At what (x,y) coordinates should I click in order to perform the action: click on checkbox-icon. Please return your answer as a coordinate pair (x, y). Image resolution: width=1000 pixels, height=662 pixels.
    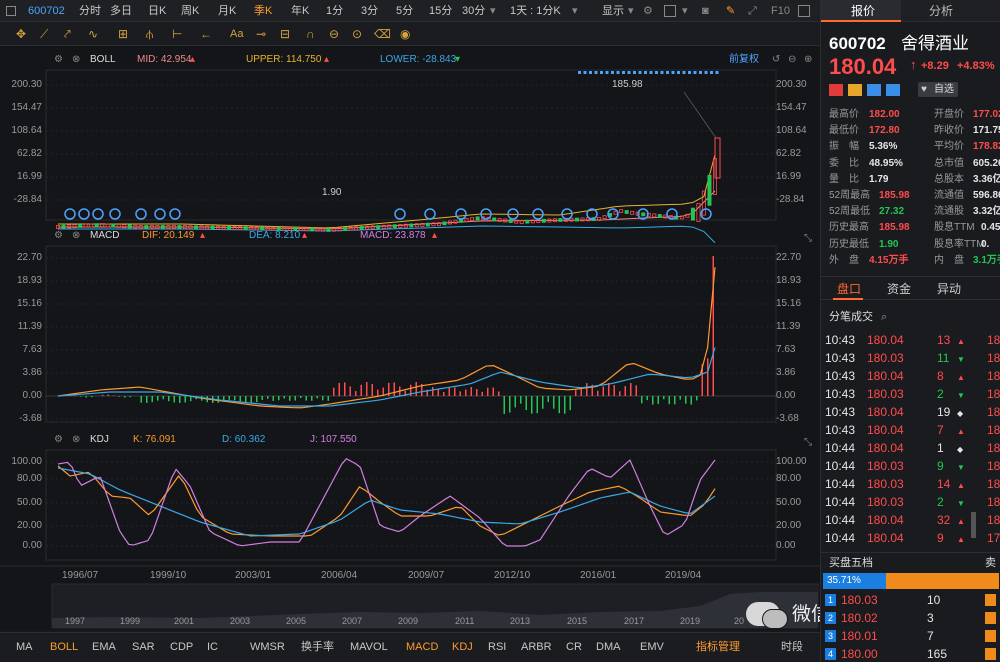
    Looking at the image, I should click on (670, 11).